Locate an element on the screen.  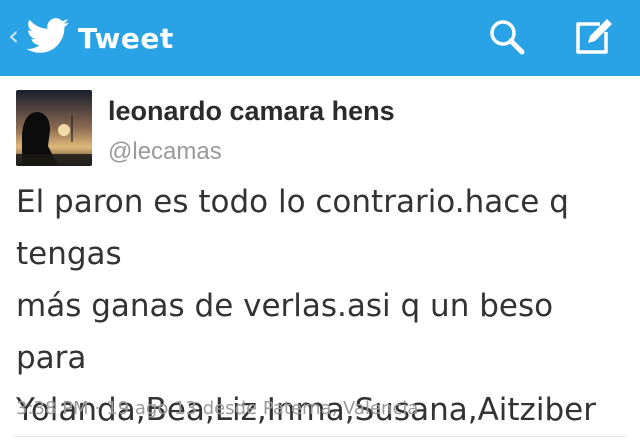
compose-icon is located at coordinates (593, 37).